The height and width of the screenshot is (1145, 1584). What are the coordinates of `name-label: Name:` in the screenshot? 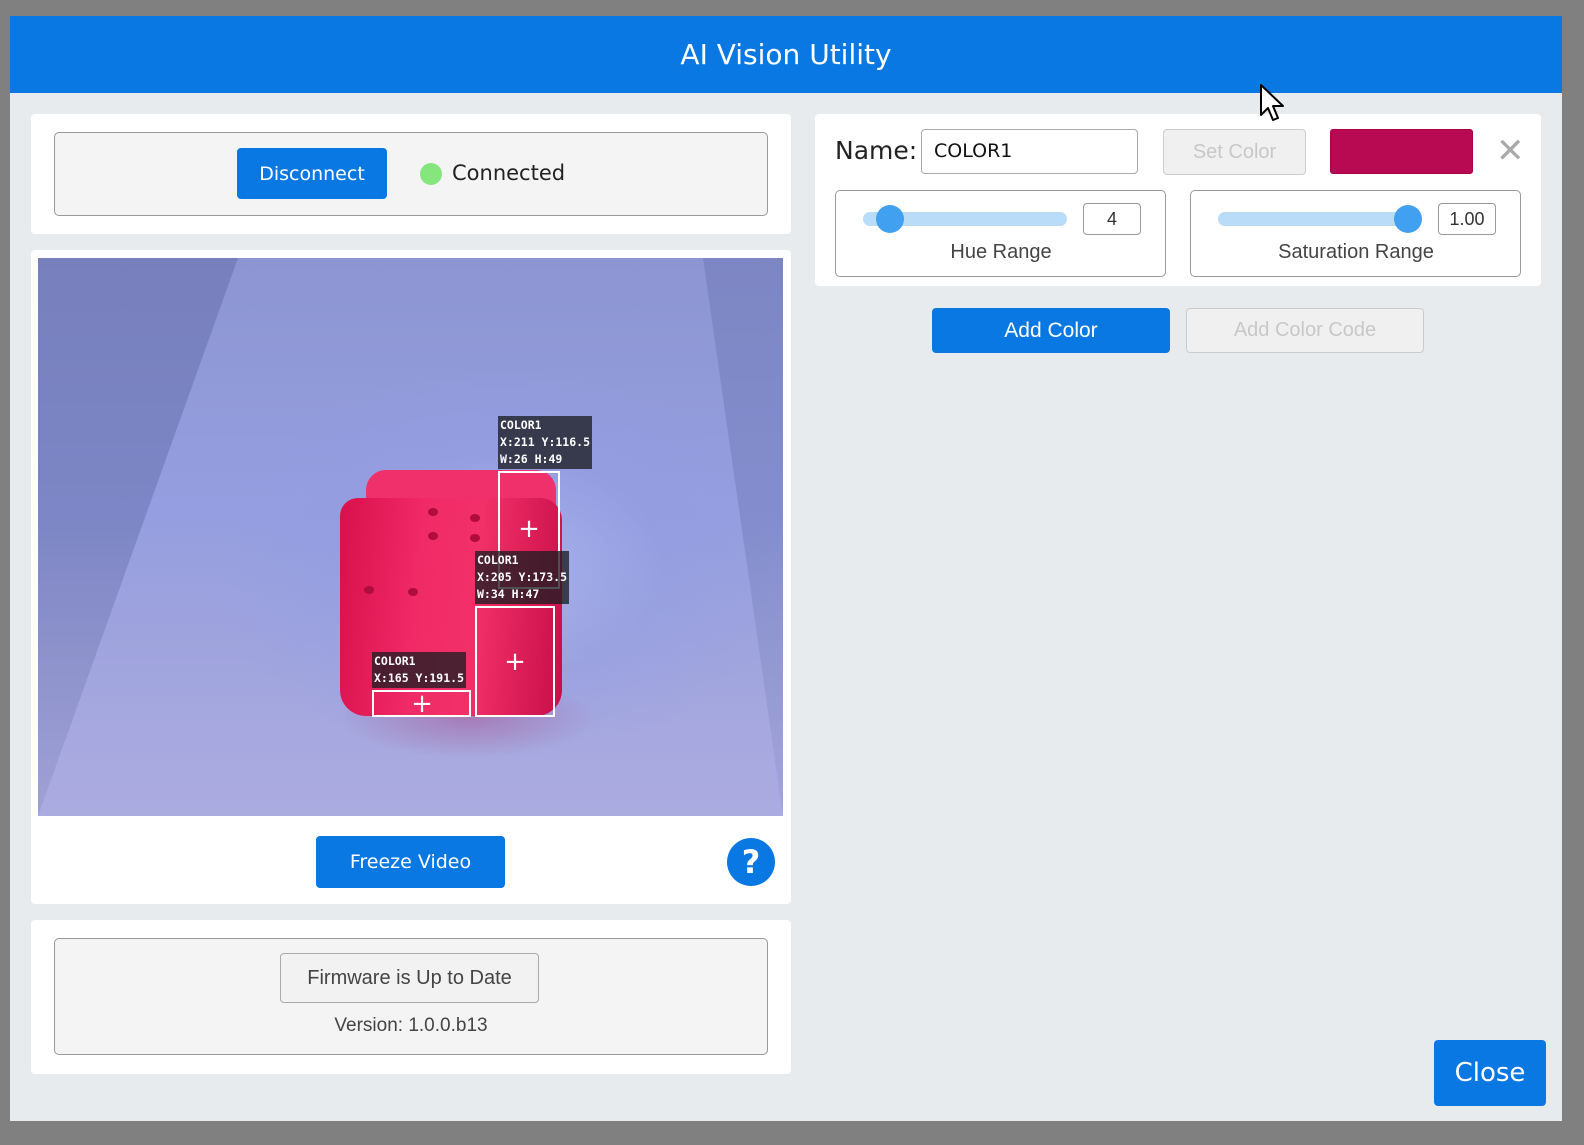 It's located at (876, 150).